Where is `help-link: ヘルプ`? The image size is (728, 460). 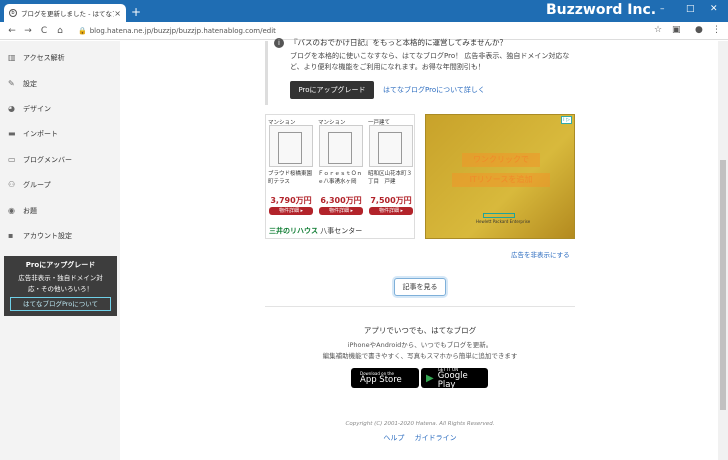 help-link: ヘルプ is located at coordinates (393, 438).